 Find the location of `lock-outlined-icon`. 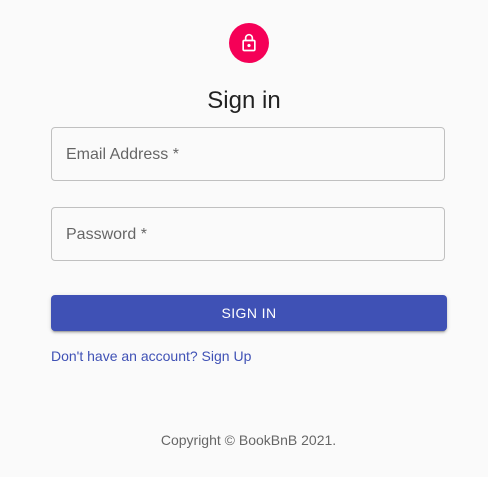

lock-outlined-icon is located at coordinates (249, 43).